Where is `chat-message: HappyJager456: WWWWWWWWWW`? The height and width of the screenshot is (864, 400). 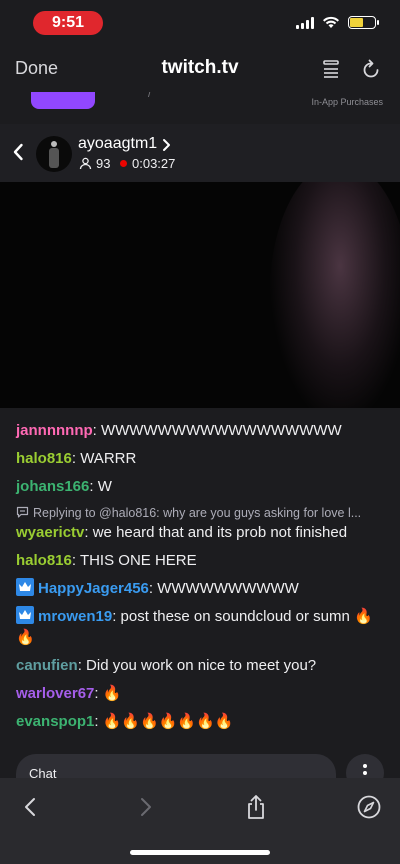
chat-message: HappyJager456: WWWWWWWWWW is located at coordinates (200, 588).